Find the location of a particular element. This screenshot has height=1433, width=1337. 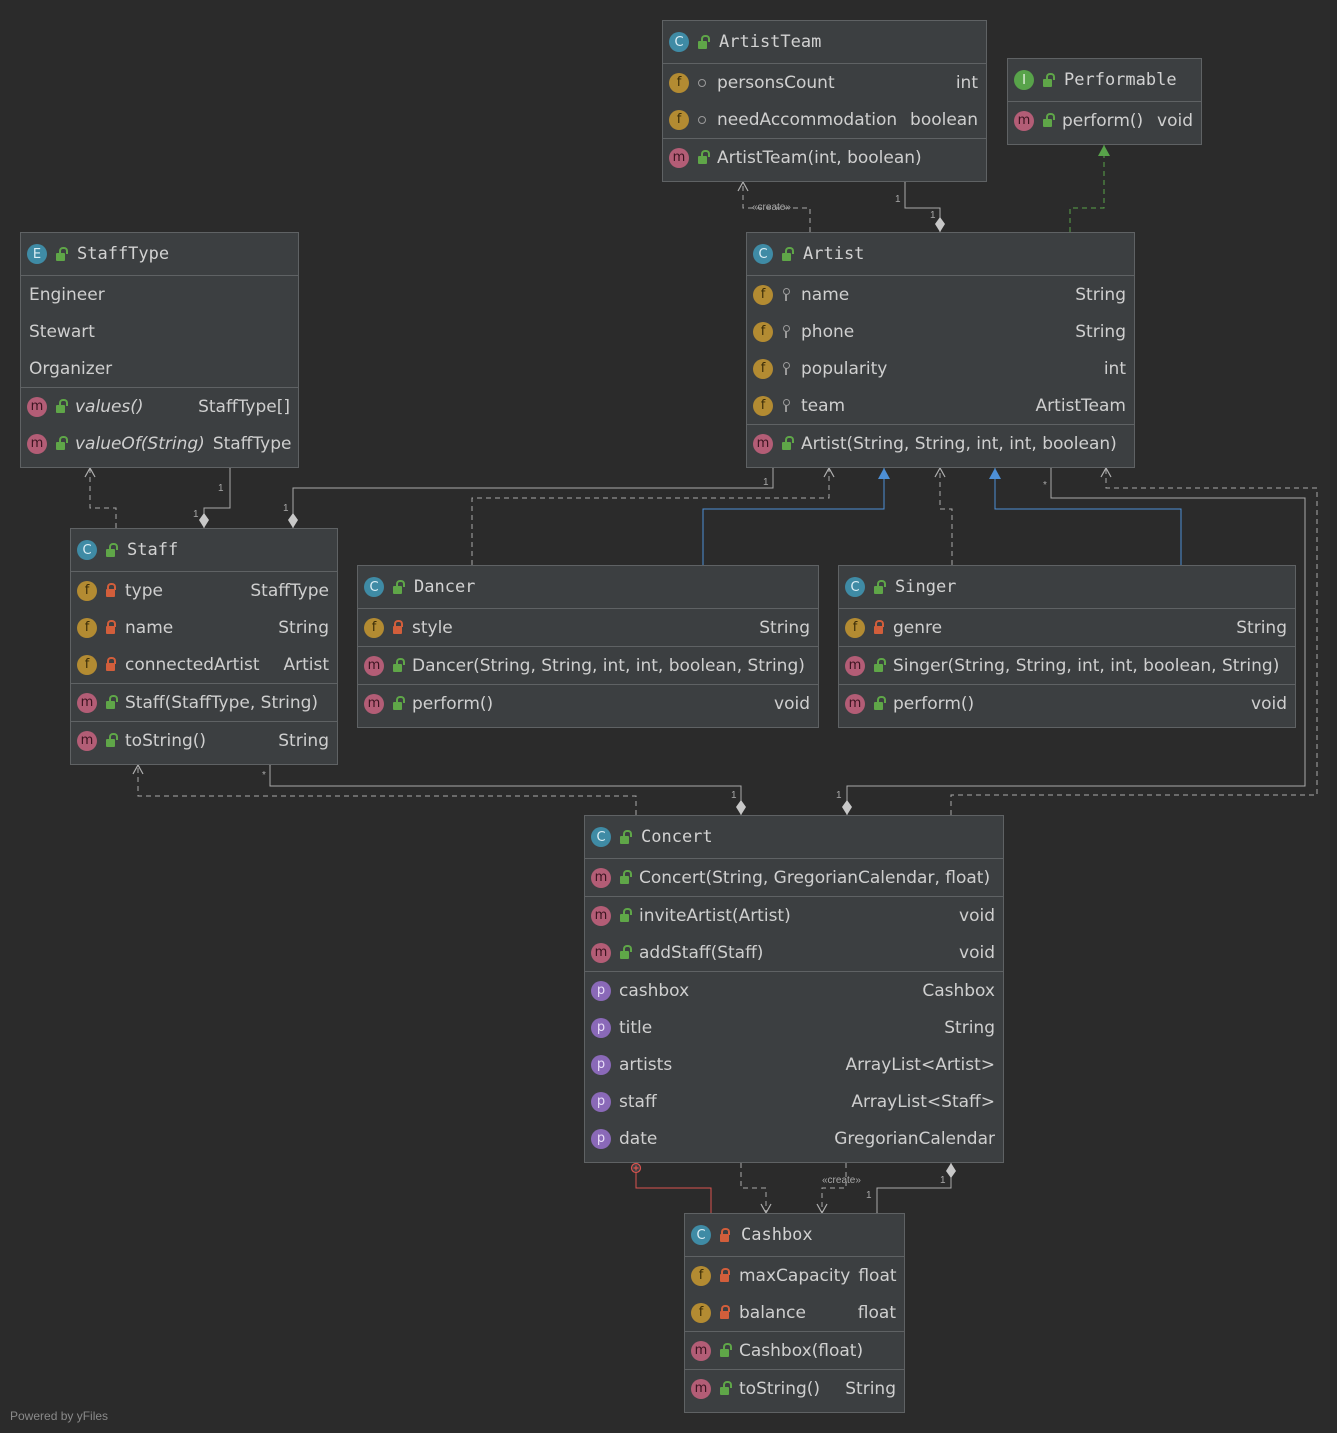

field-type: ArtistTeam is located at coordinates (1080, 405).